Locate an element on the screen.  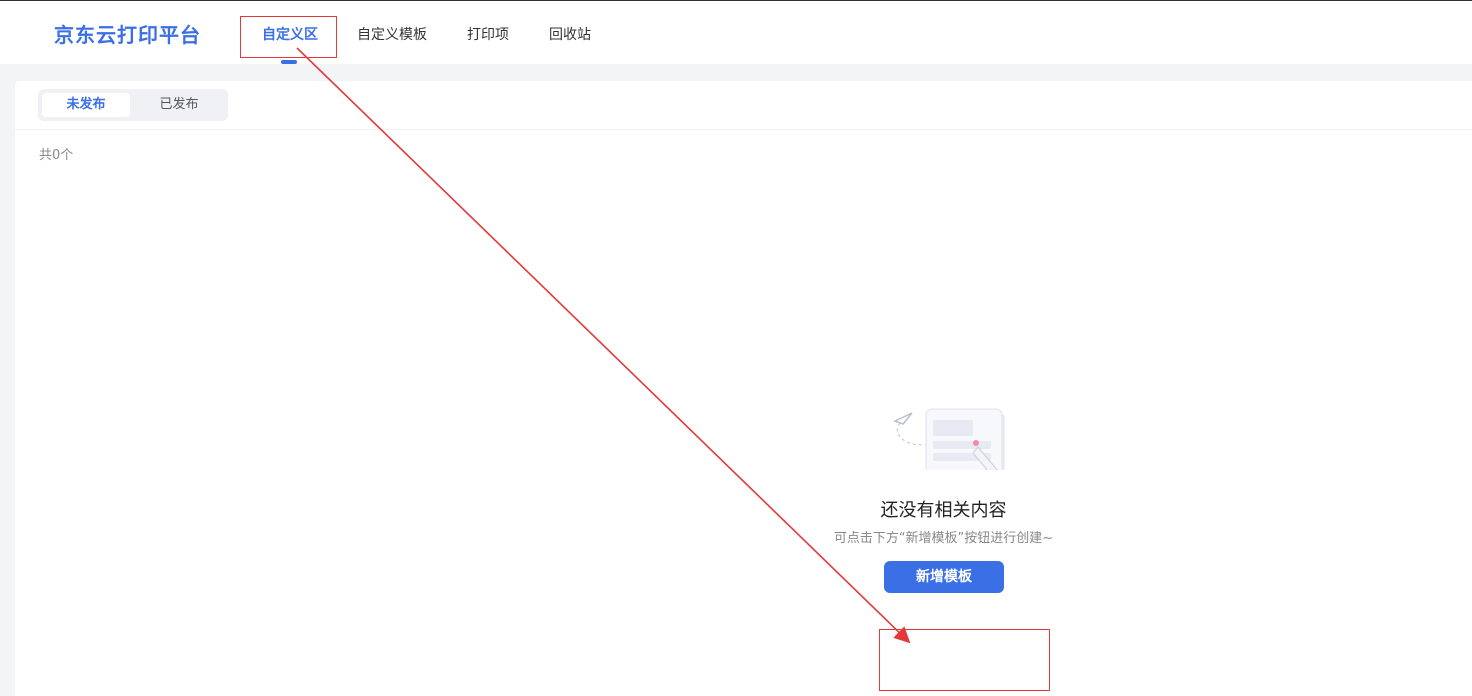
empty-state-title: 还没有相关内容 is located at coordinates (943, 510).